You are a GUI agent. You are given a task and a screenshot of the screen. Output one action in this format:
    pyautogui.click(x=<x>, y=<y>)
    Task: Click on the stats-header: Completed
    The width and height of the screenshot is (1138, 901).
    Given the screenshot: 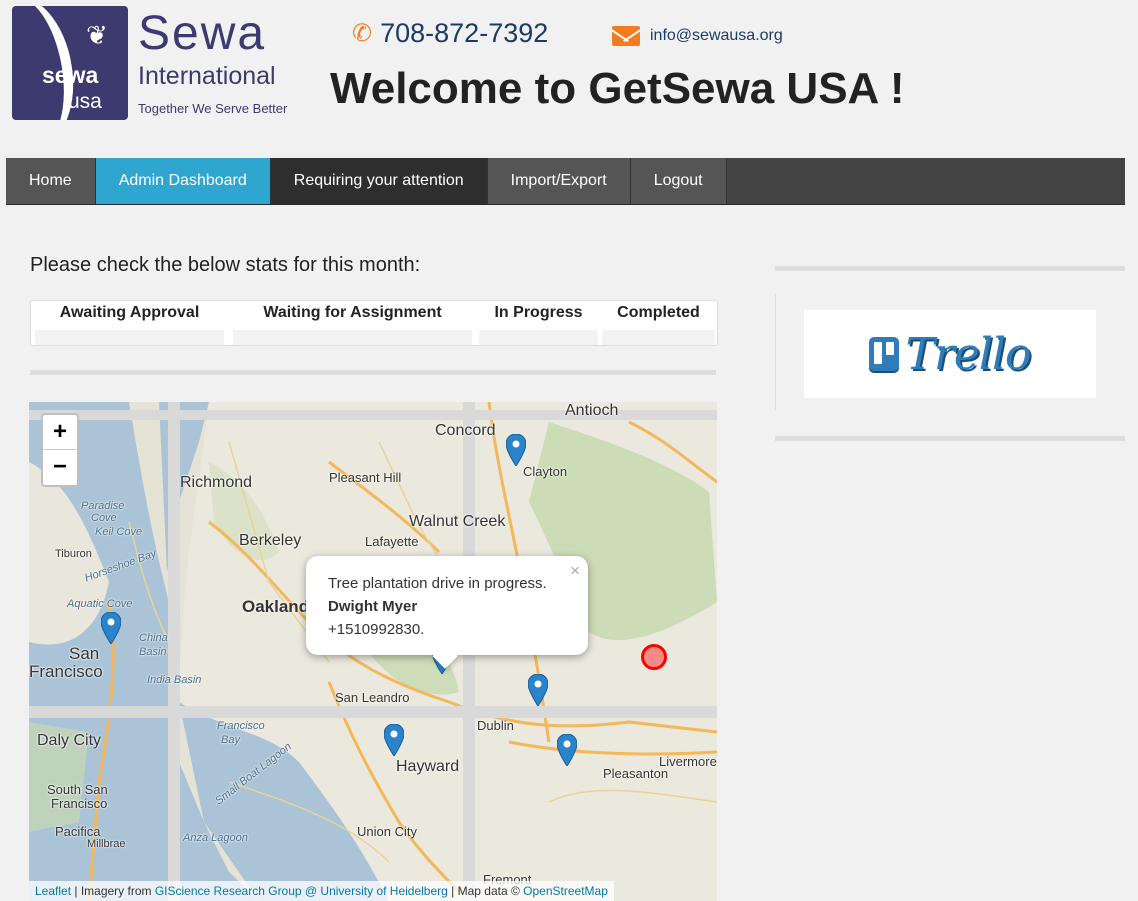 What is the action you would take?
    pyautogui.click(x=658, y=312)
    